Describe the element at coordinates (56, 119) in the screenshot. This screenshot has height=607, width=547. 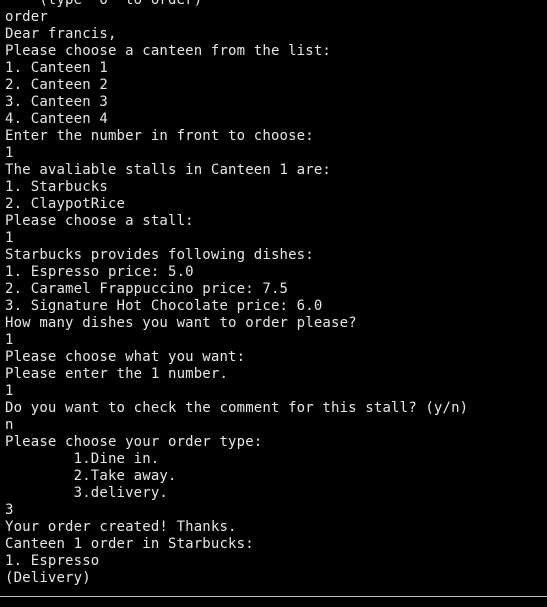
I see `terminal-line: 4. Canteen 4` at that location.